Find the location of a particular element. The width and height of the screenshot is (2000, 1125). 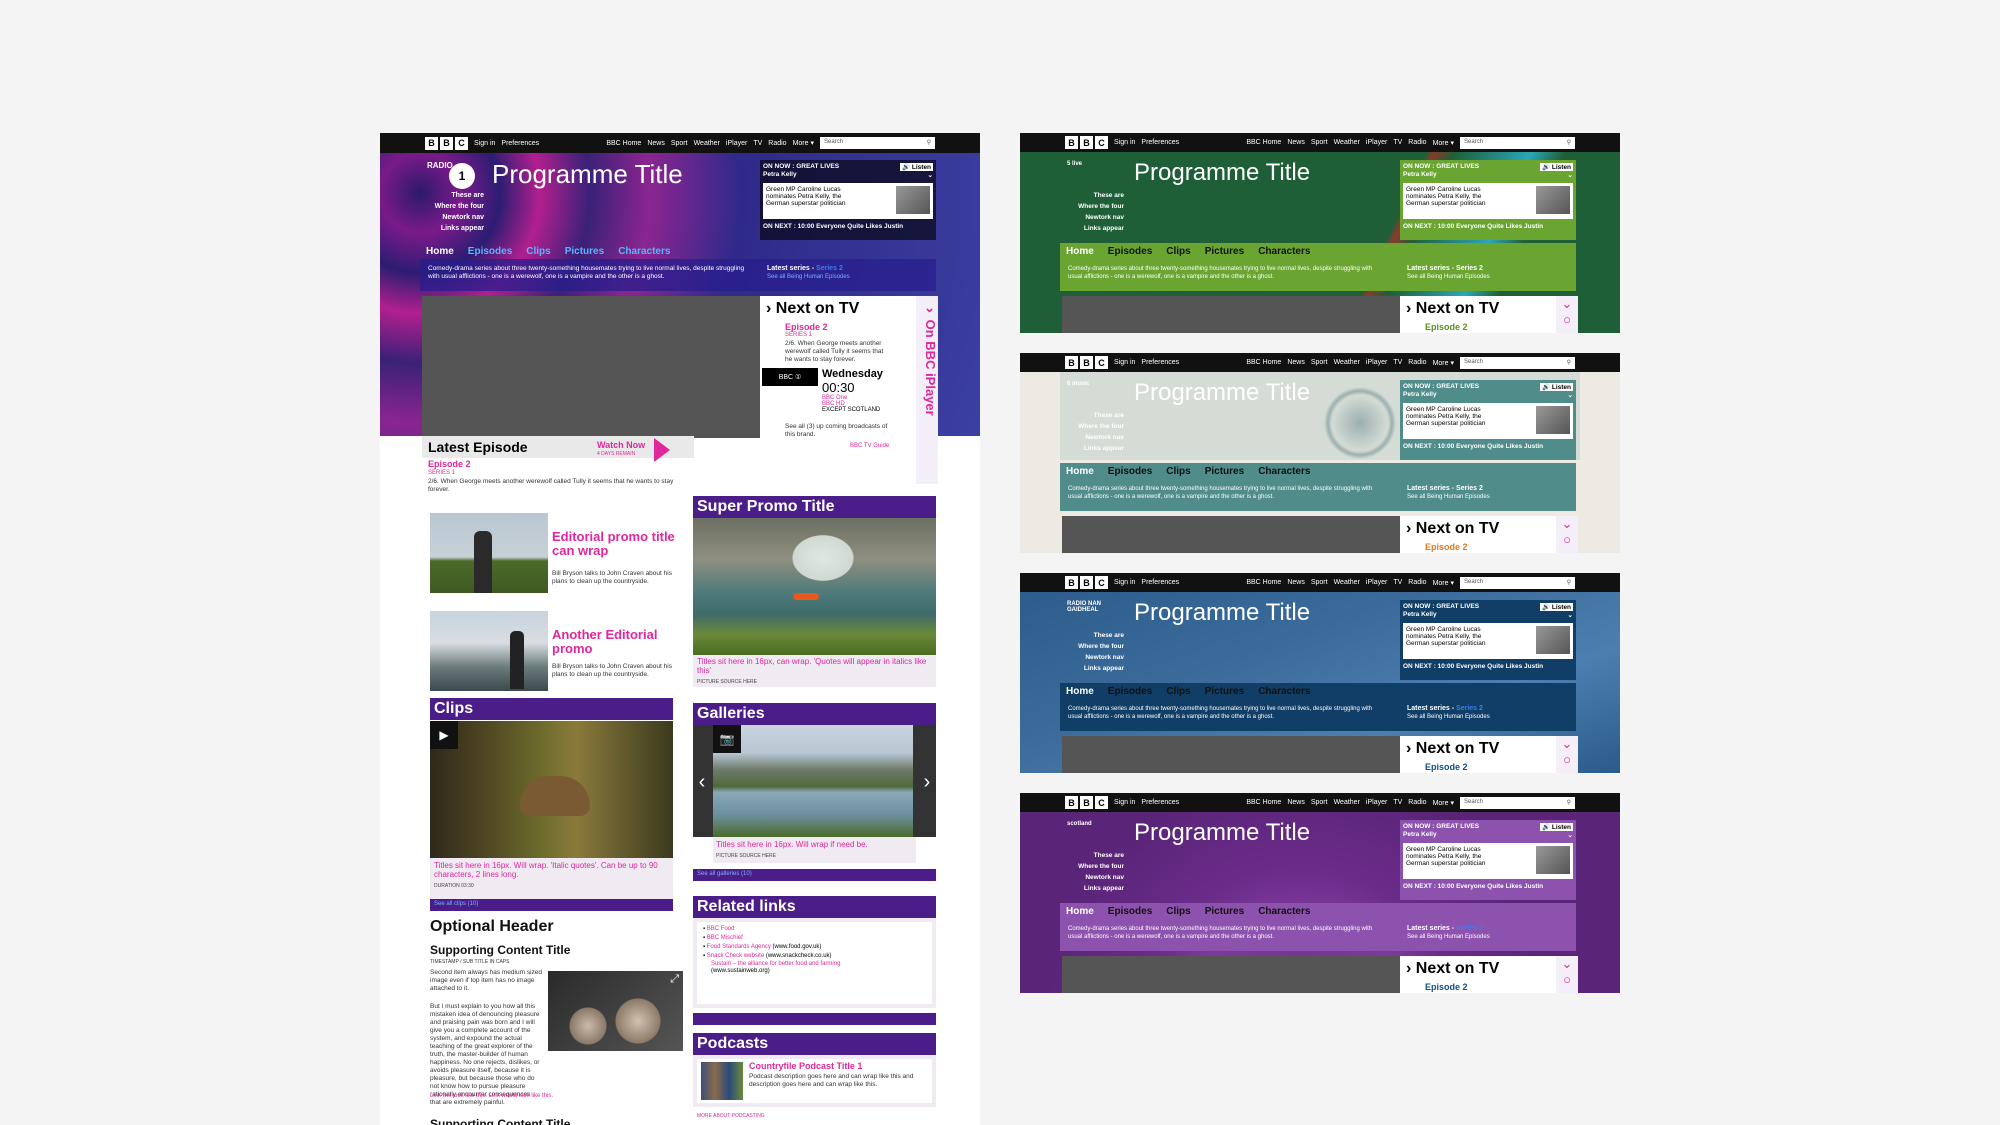

tv-guide-link: BBC TV Guide is located at coordinates (838, 444).